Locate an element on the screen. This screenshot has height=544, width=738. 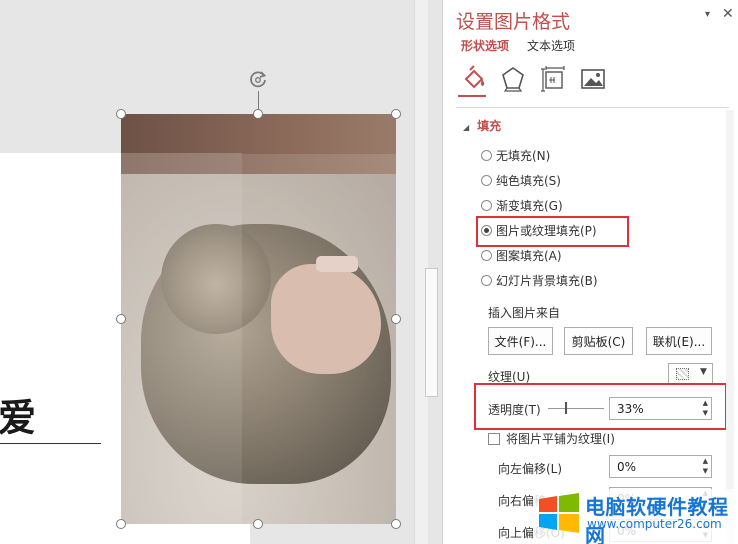
watermark-url: www.computer26.com is located at coordinates (654, 524).